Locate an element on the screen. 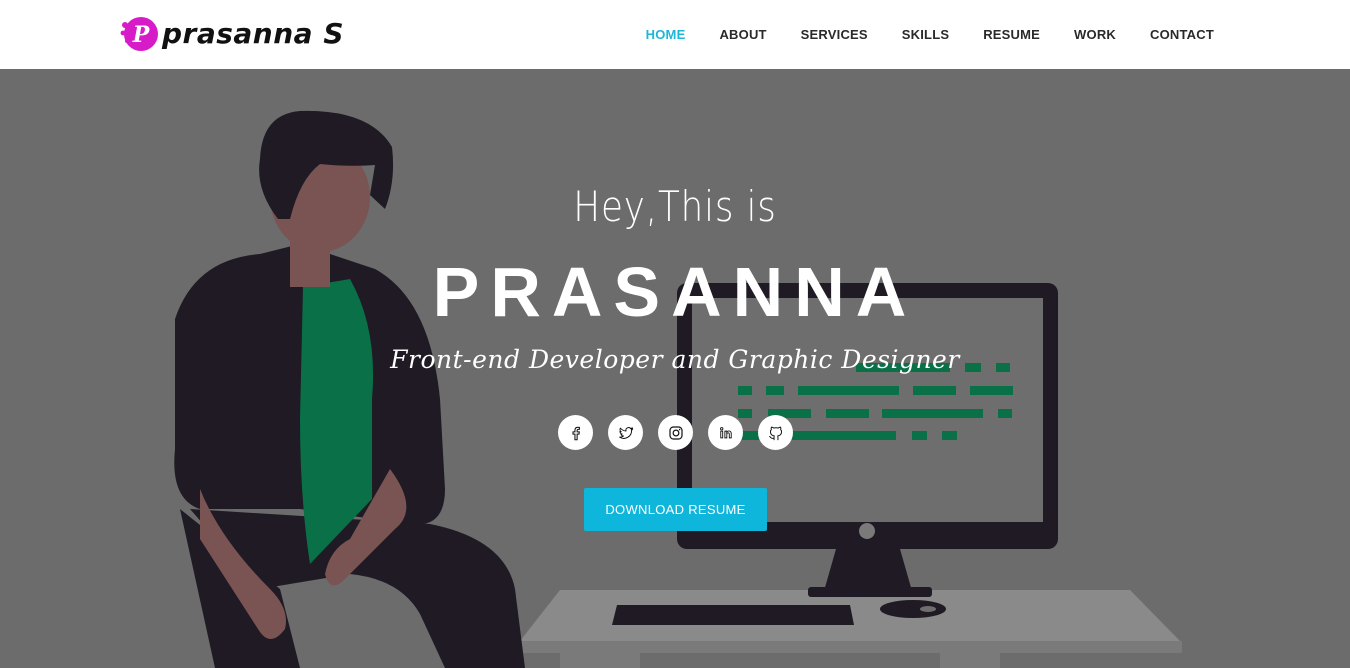 Image resolution: width=1350 pixels, height=668 pixels. site-logo: P prasanna S is located at coordinates (231, 33).